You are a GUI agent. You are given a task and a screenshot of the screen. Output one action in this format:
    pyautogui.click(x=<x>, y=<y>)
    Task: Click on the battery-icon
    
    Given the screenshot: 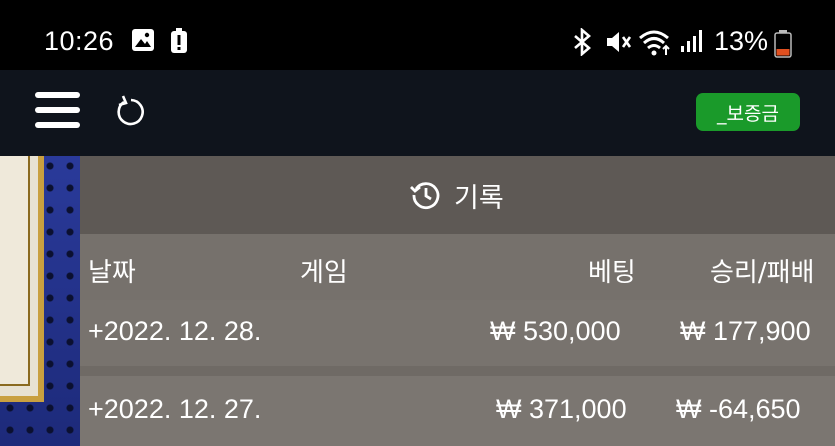 What is the action you would take?
    pyautogui.click(x=783, y=44)
    